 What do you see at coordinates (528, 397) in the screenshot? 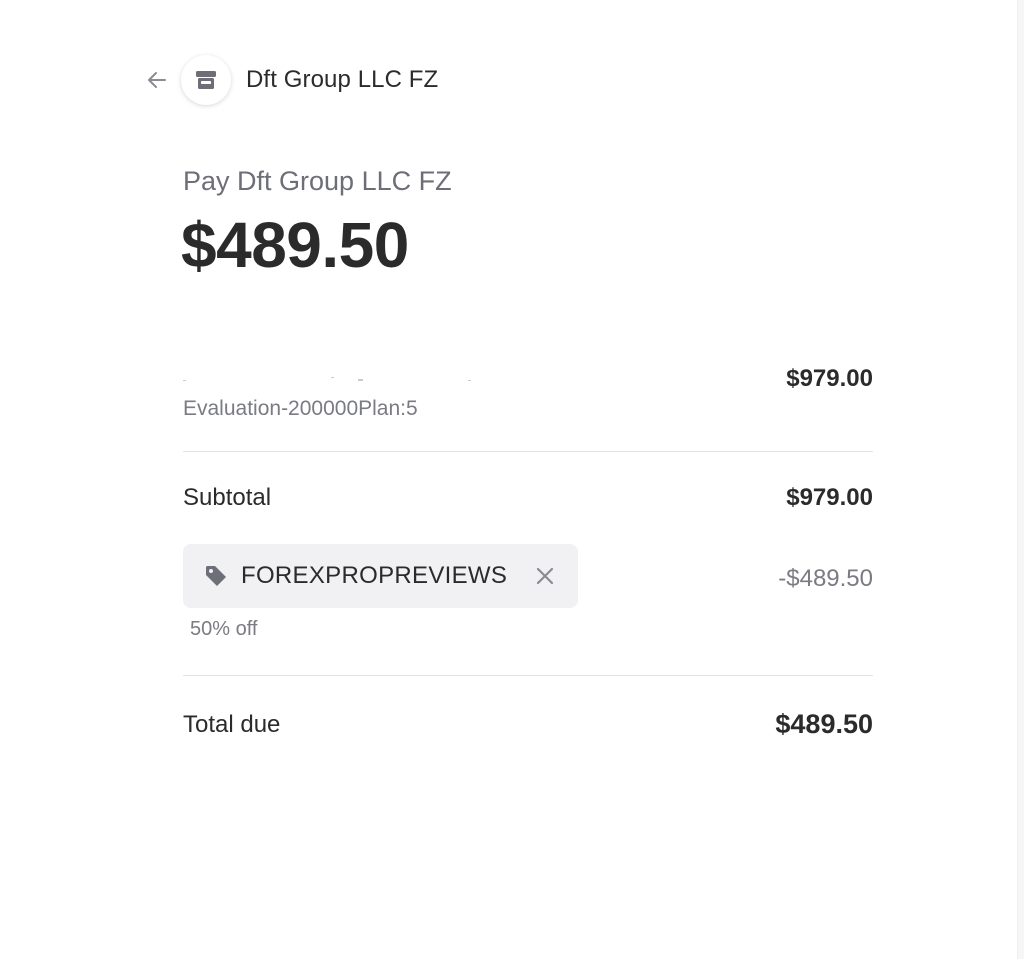
I see `line-item: Evaluation-200000Plan:5 $979.00` at bounding box center [528, 397].